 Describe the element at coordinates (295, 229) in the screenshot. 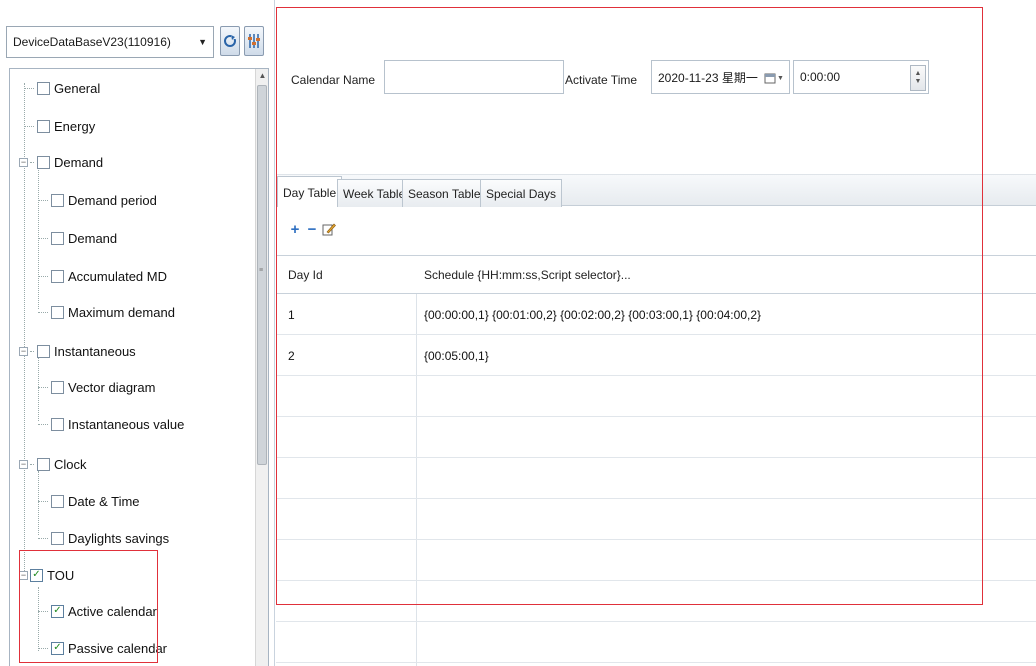

I see `add-icon: +` at that location.